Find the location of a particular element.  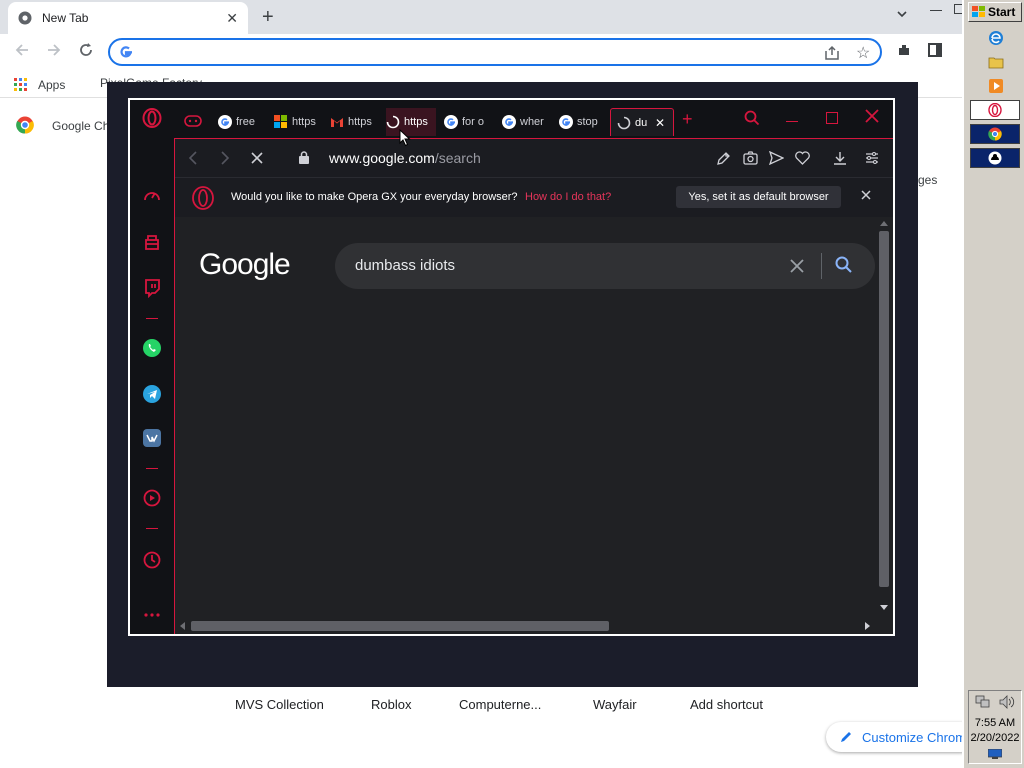

opera-tab-active: du ✕ is located at coordinates (642, 122).